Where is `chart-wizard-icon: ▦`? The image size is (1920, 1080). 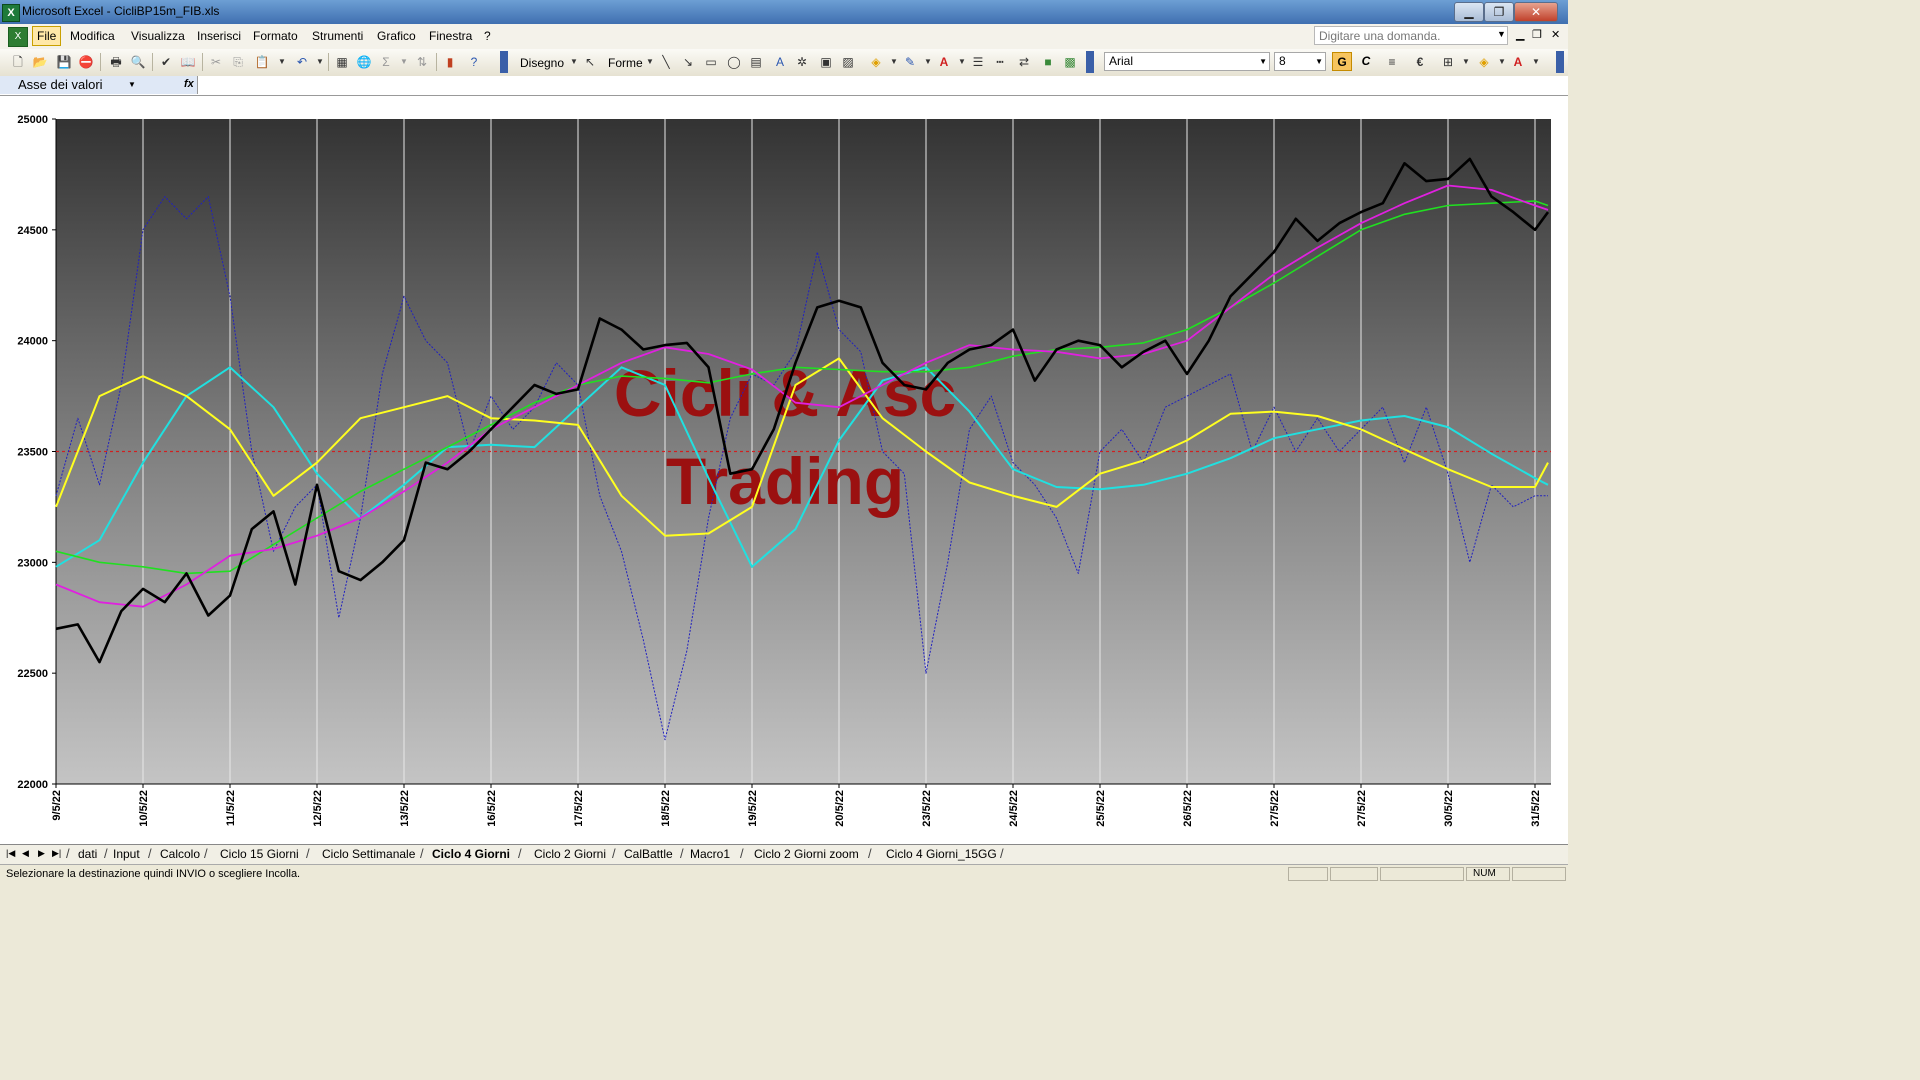 chart-wizard-icon: ▦ is located at coordinates (342, 62).